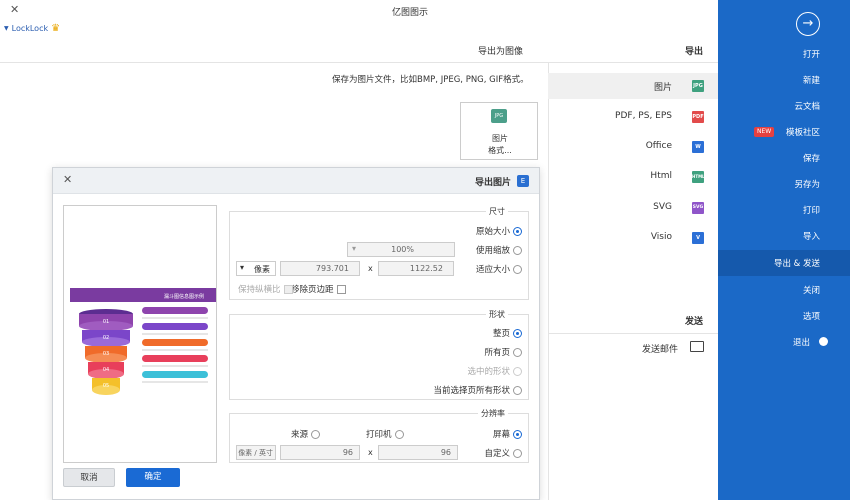  What do you see at coordinates (633, 86) in the screenshot?
I see `format-item-image: JPG 图片` at bounding box center [633, 86].